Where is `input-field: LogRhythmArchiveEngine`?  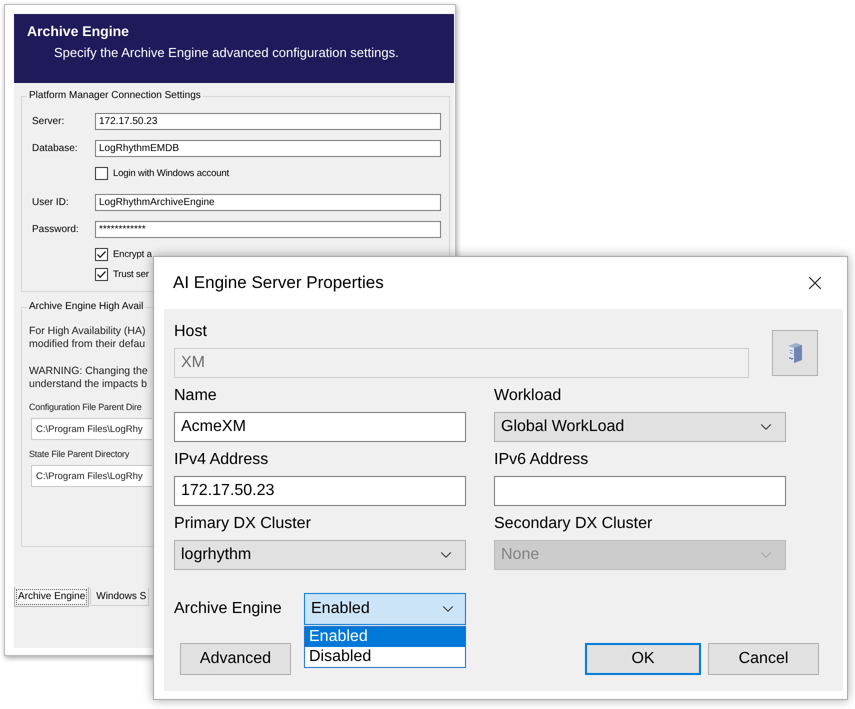 input-field: LogRhythmArchiveEngine is located at coordinates (268, 202).